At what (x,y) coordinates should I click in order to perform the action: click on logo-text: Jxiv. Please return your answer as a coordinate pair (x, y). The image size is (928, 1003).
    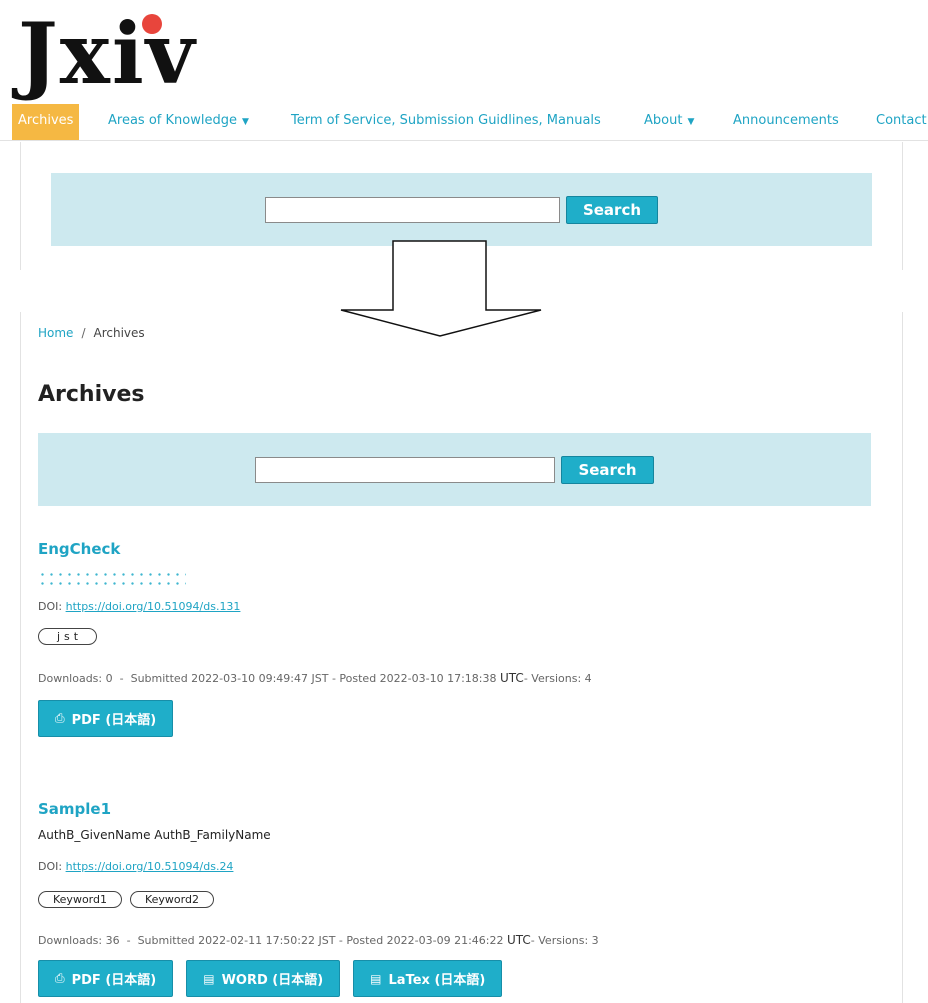
    Looking at the image, I should click on (107, 53).